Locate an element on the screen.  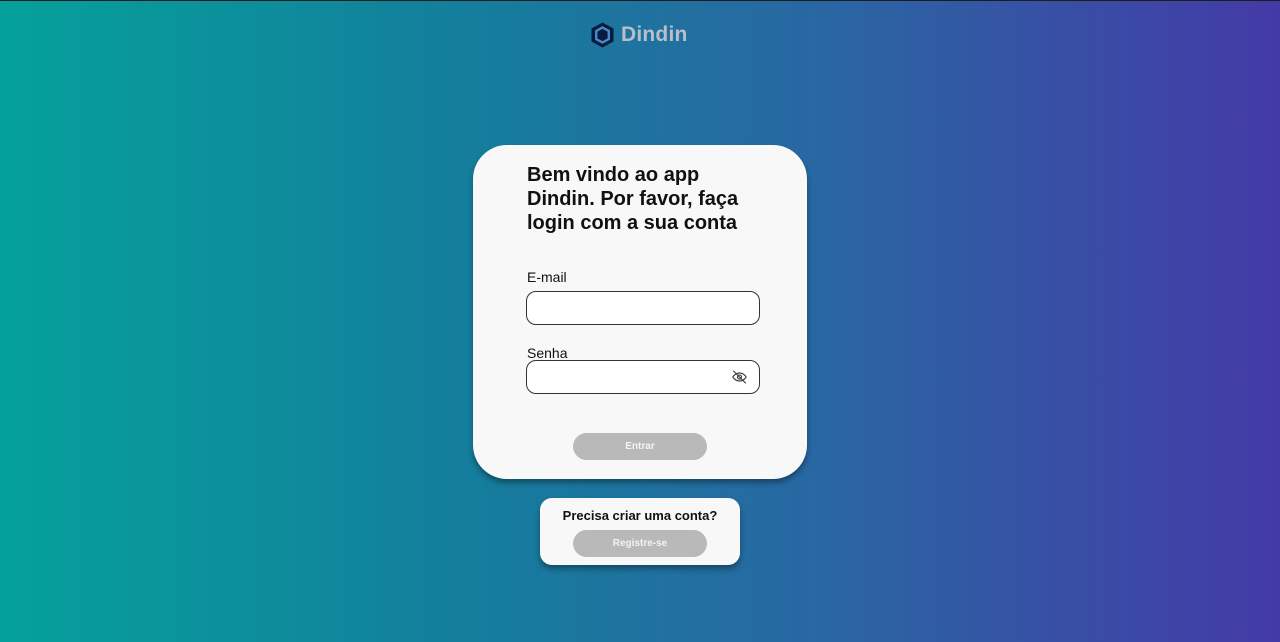
login-button: Entrar is located at coordinates (640, 446).